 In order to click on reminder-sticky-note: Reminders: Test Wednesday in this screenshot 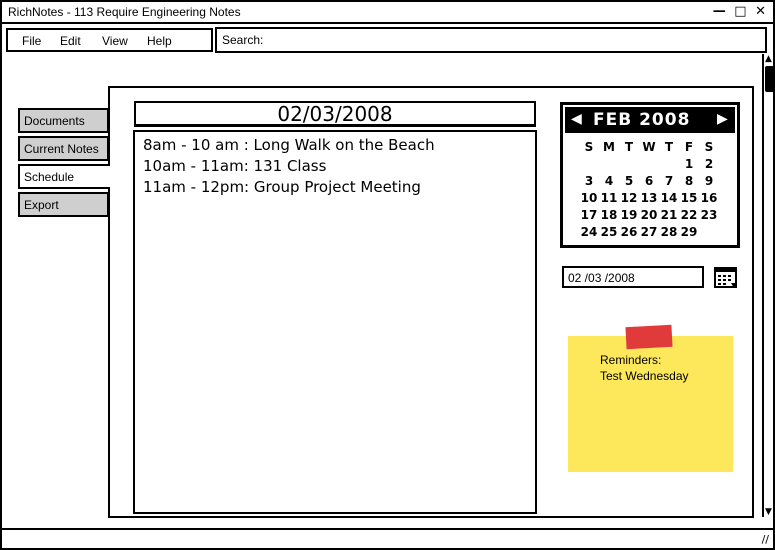, I will do `click(650, 398)`.